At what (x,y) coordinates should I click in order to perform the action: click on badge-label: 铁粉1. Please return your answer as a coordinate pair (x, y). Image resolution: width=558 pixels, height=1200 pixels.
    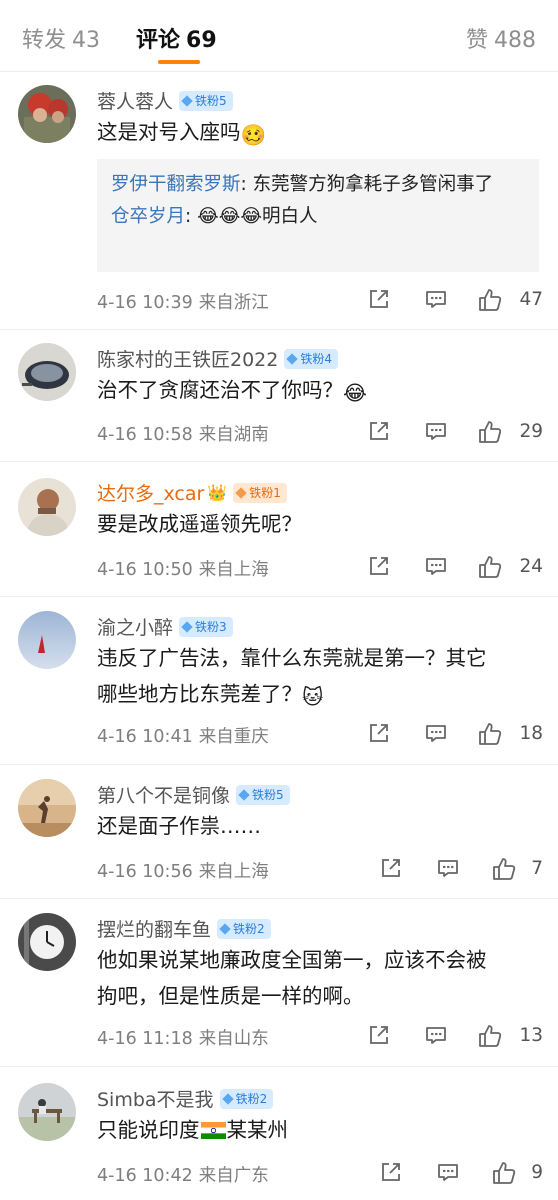
    Looking at the image, I should click on (265, 492).